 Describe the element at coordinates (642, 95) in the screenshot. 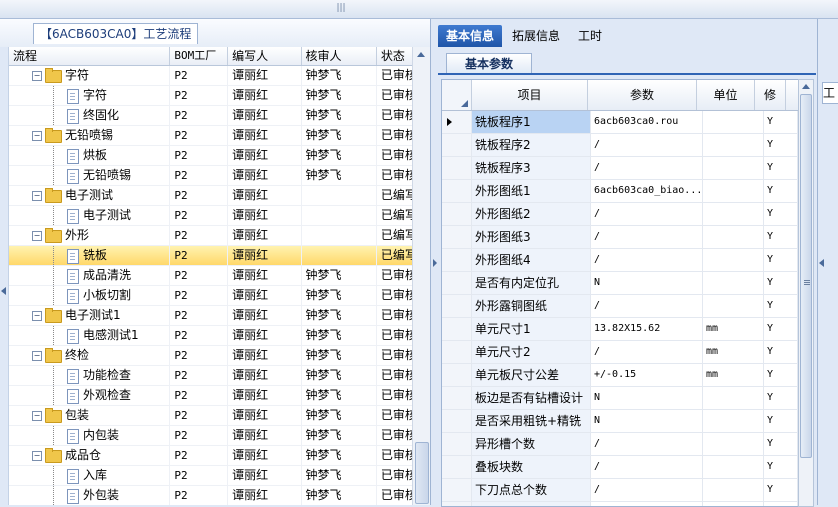

I see `col-header-param: 参数` at that location.